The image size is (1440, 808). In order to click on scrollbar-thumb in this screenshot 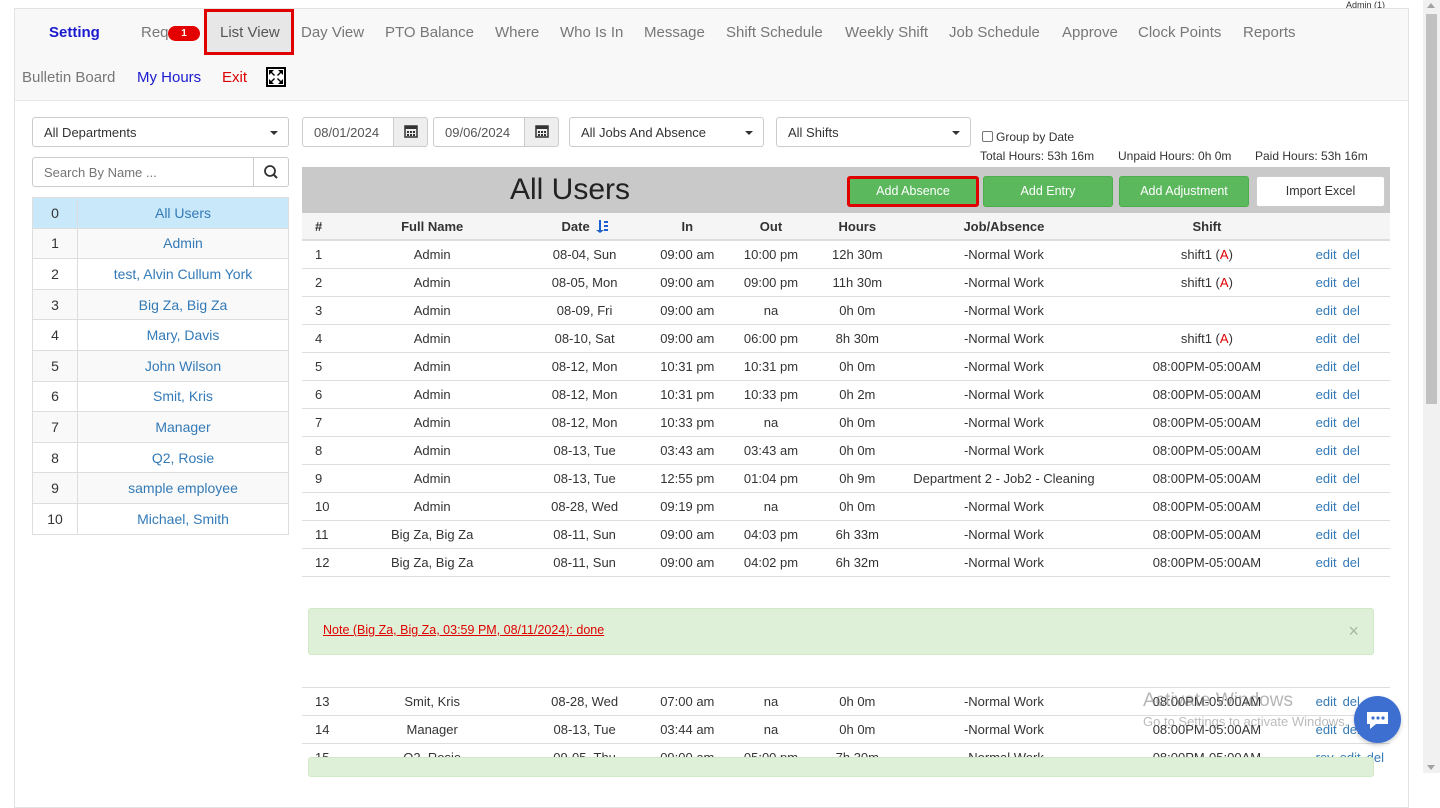, I will do `click(1431, 209)`.